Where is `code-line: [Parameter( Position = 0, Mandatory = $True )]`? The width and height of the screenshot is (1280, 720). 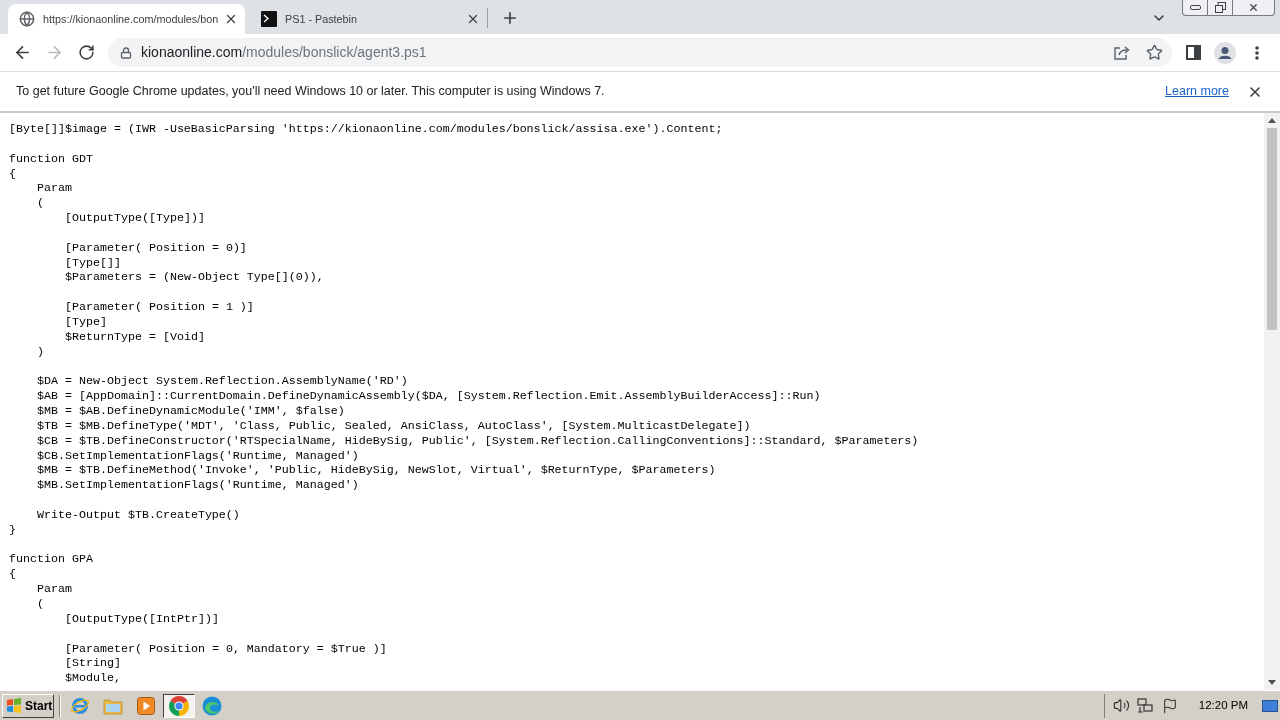 code-line: [Parameter( Position = 0, Mandatory = $True )] is located at coordinates (226, 648).